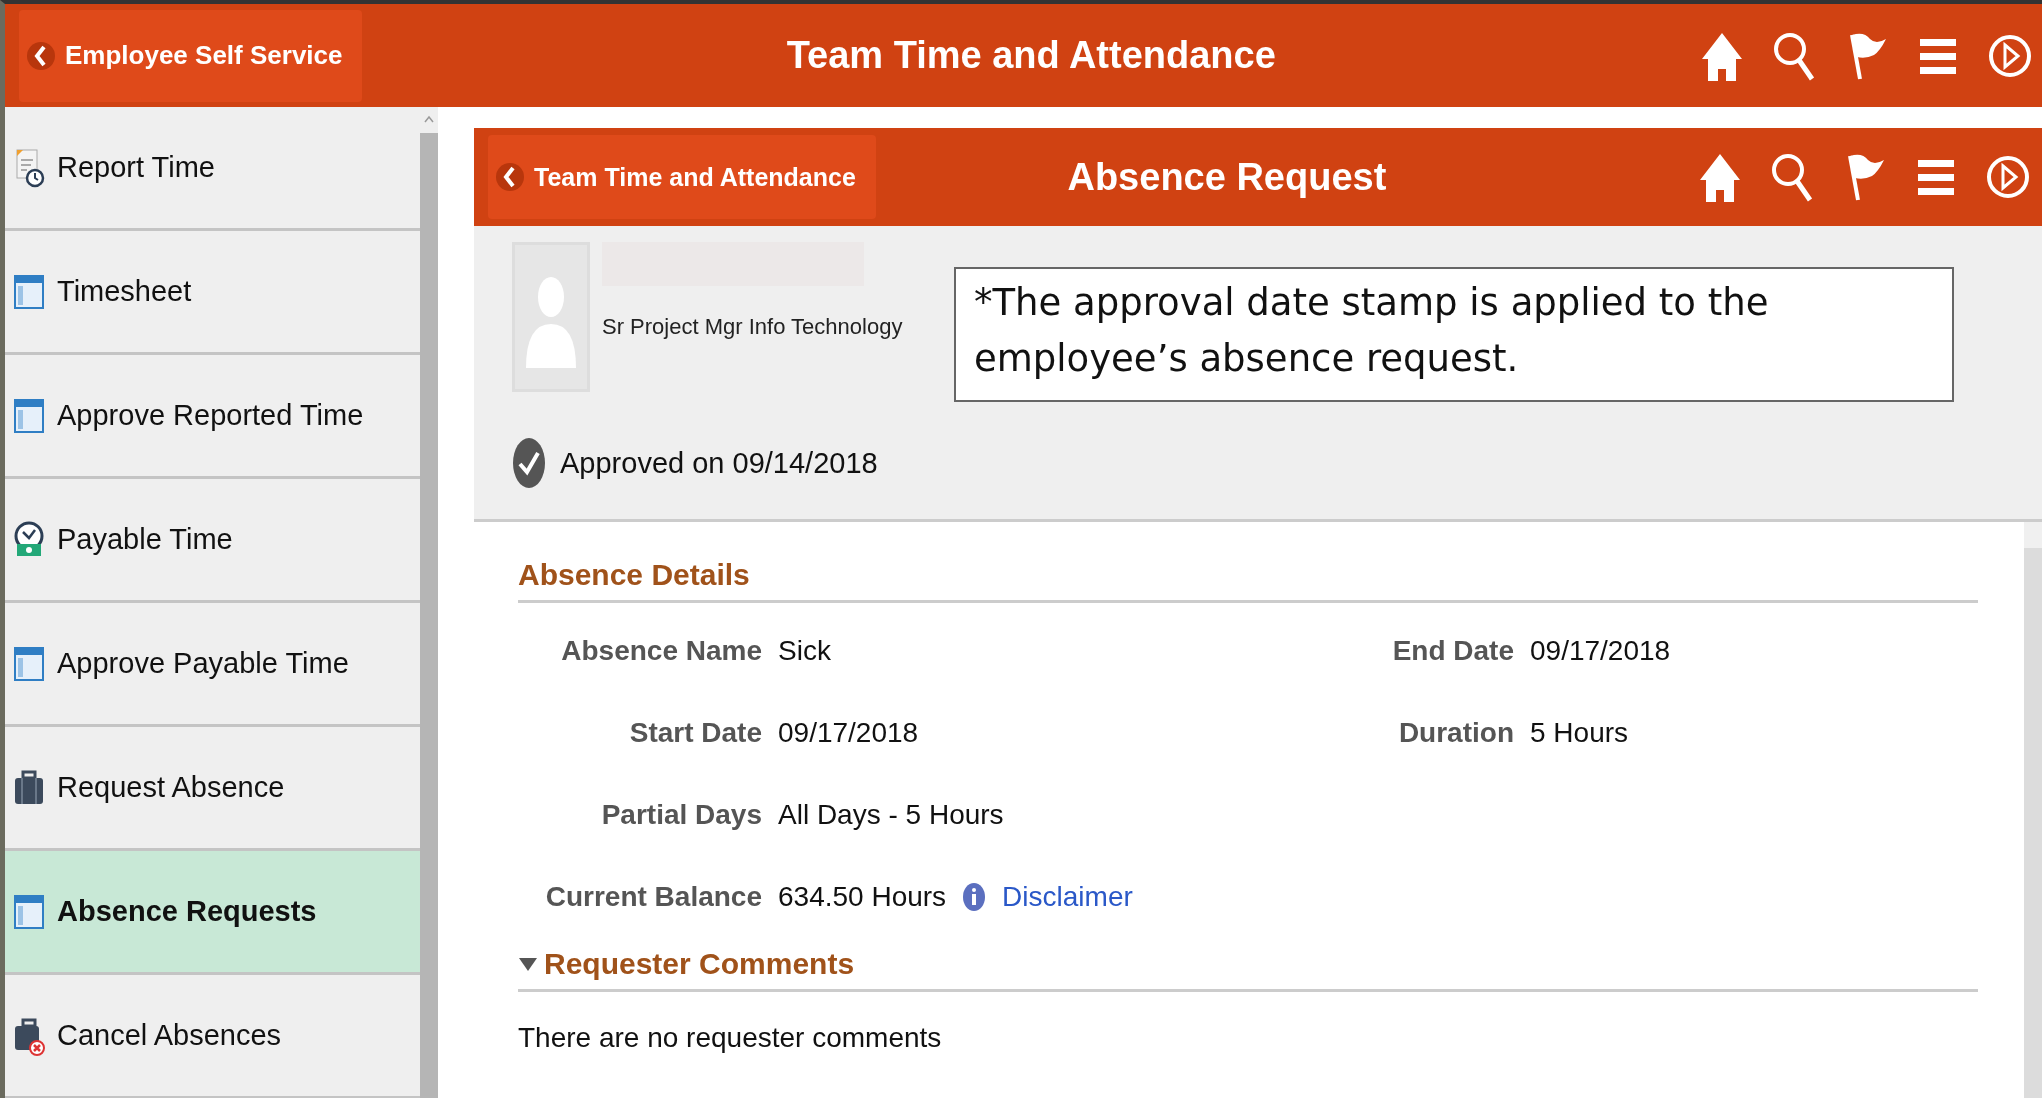  Describe the element at coordinates (634, 575) in the screenshot. I see `section-heading: Absence Details` at that location.